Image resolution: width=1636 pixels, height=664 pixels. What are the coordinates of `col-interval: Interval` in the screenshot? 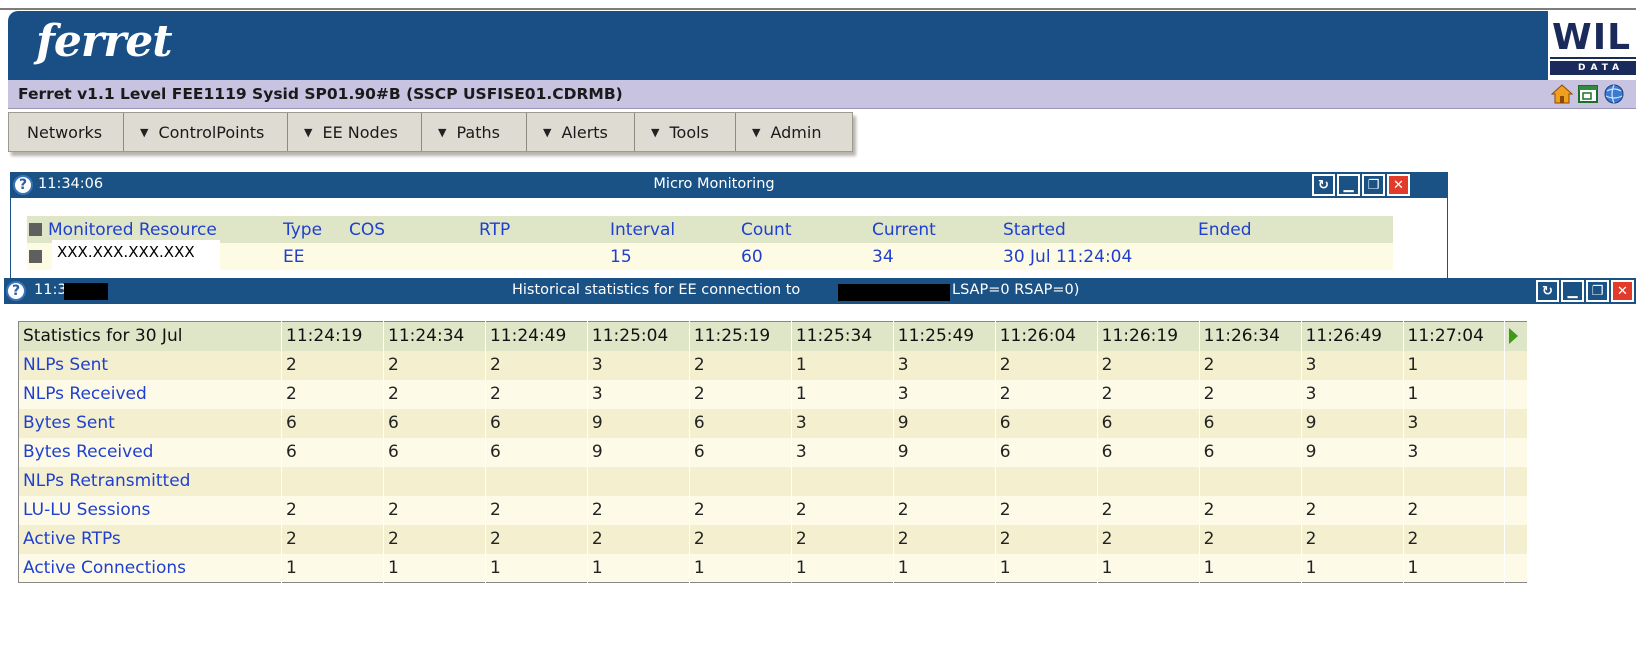 It's located at (673, 229).